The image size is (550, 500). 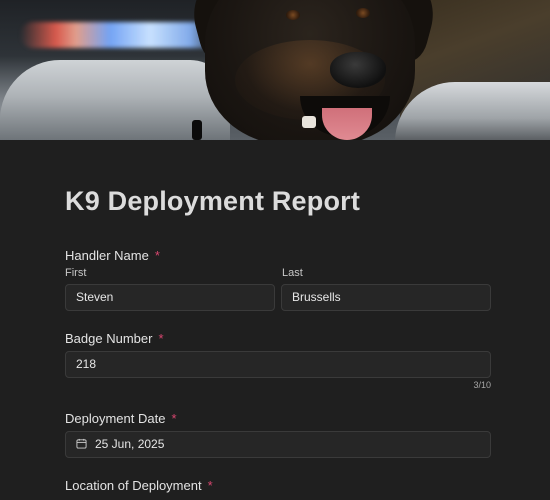 What do you see at coordinates (120, 35) in the screenshot?
I see `police-lights` at bounding box center [120, 35].